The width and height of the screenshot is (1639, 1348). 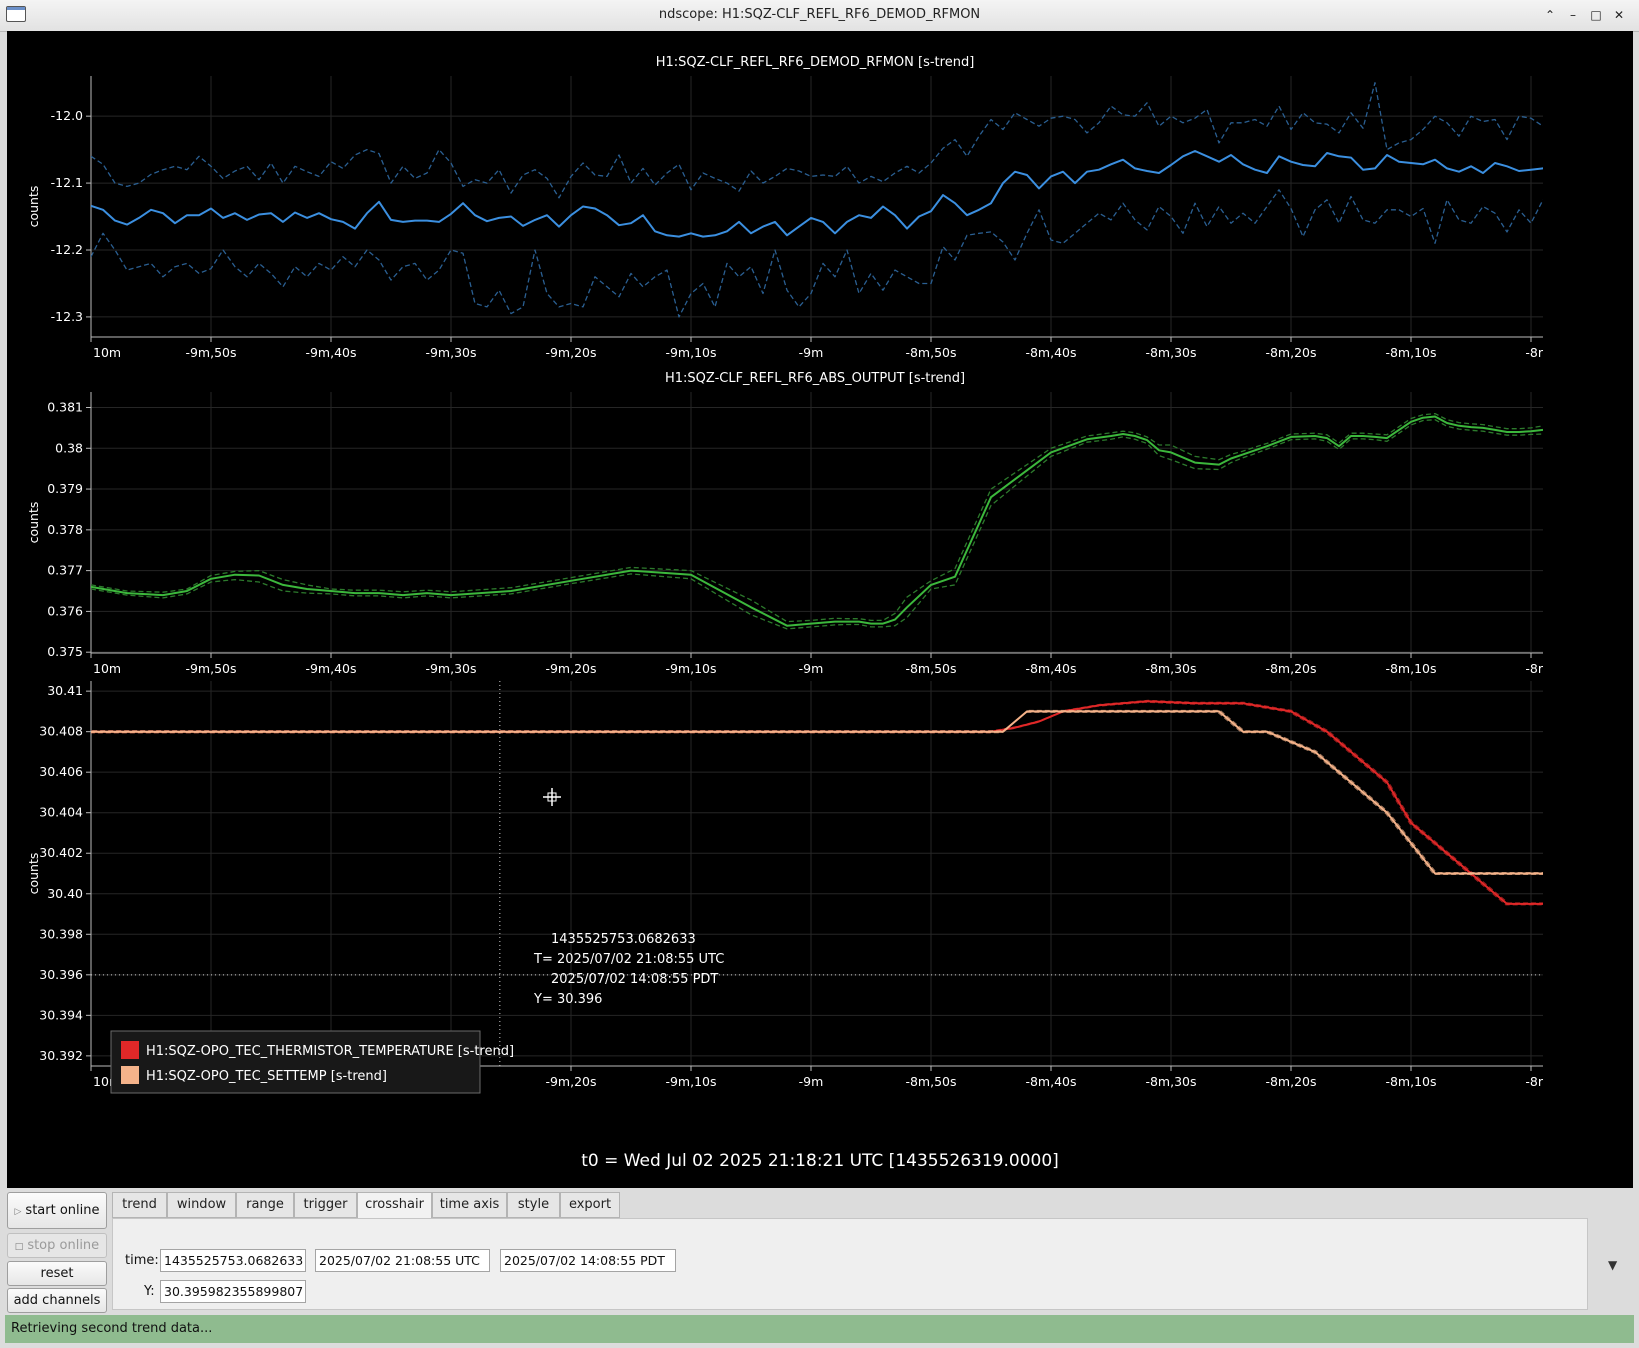 What do you see at coordinates (61, 1055) in the screenshot?
I see `y-tick-label: 30.392` at bounding box center [61, 1055].